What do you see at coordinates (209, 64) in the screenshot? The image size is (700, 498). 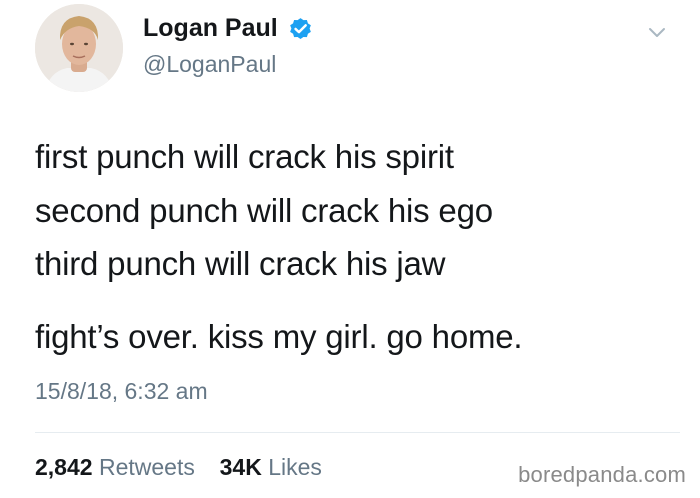 I see `author-handle: @LoganPaul` at bounding box center [209, 64].